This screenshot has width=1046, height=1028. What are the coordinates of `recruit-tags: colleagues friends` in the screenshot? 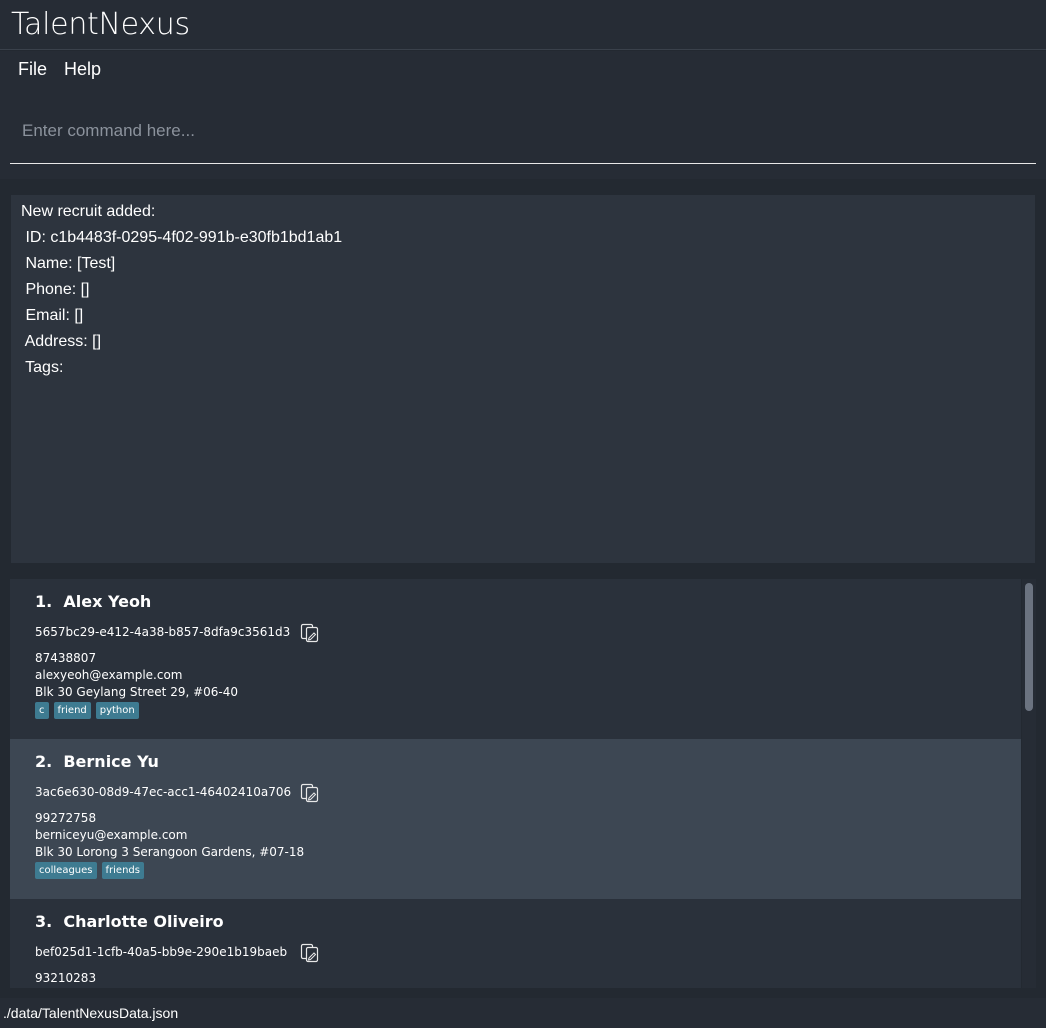 It's located at (89, 870).